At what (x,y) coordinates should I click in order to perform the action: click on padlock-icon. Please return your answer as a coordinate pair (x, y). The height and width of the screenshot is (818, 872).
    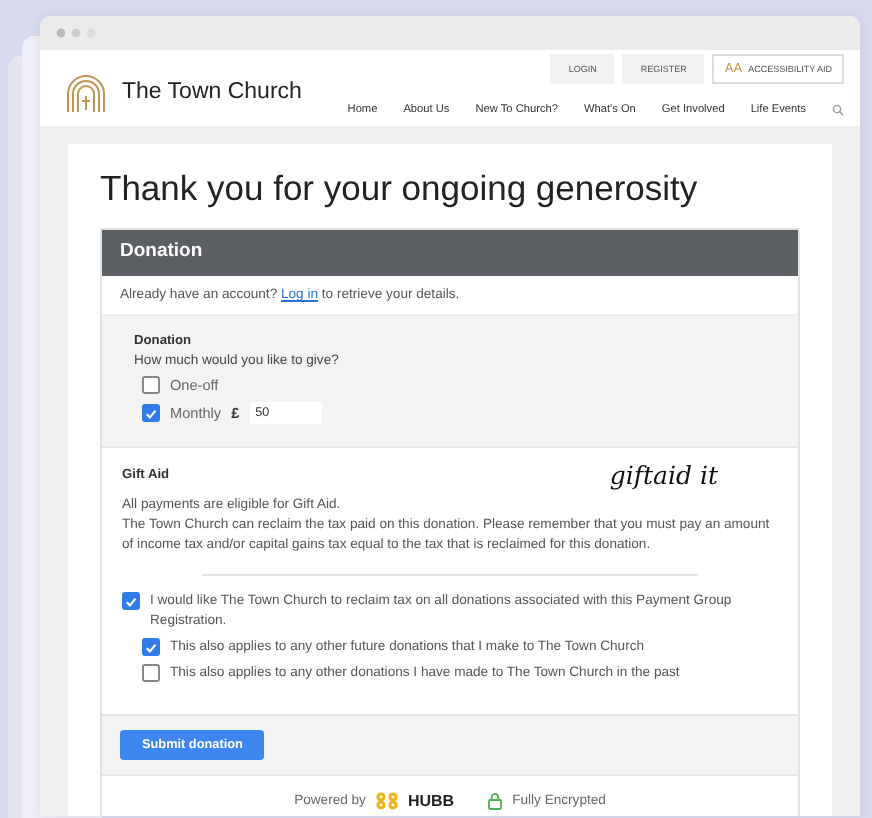
    Looking at the image, I should click on (495, 801).